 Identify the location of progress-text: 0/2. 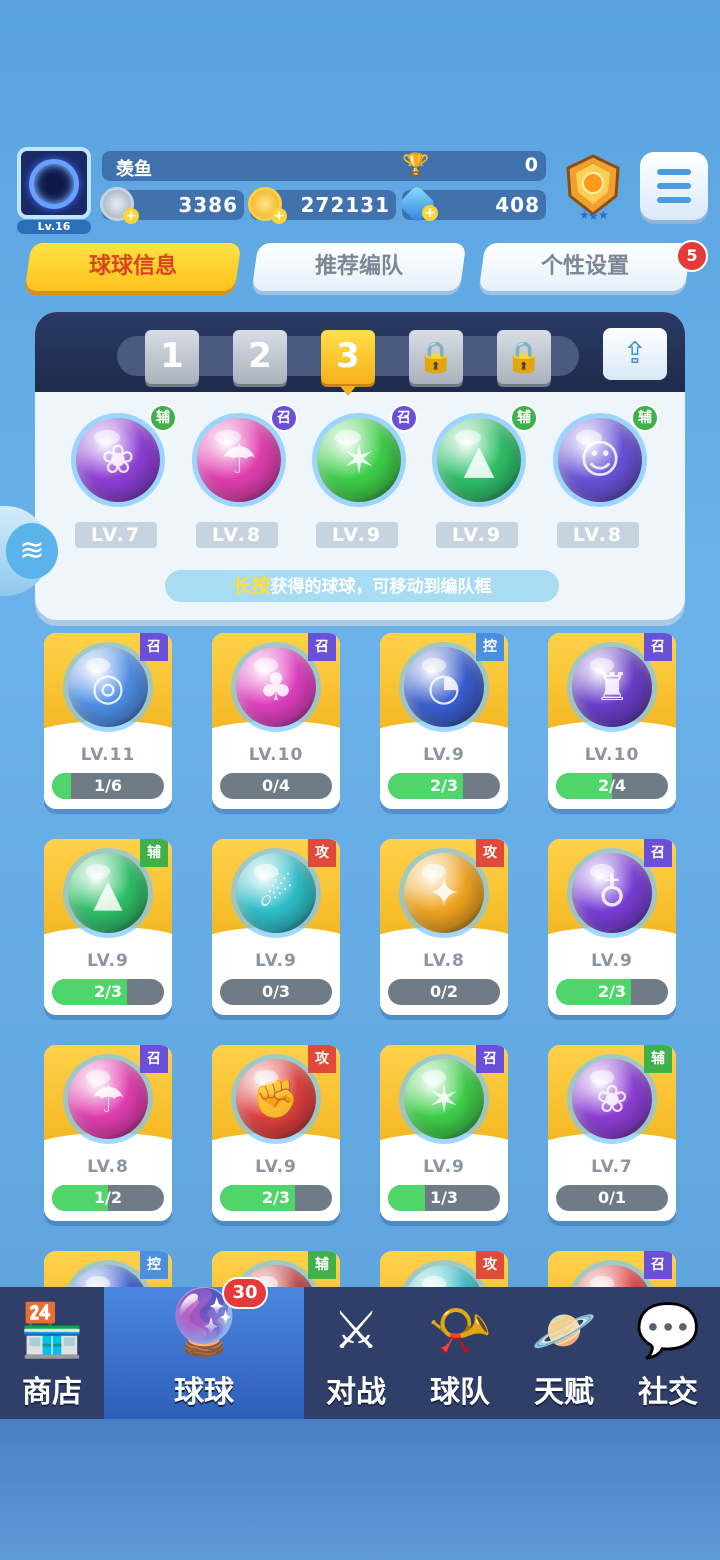
(444, 991).